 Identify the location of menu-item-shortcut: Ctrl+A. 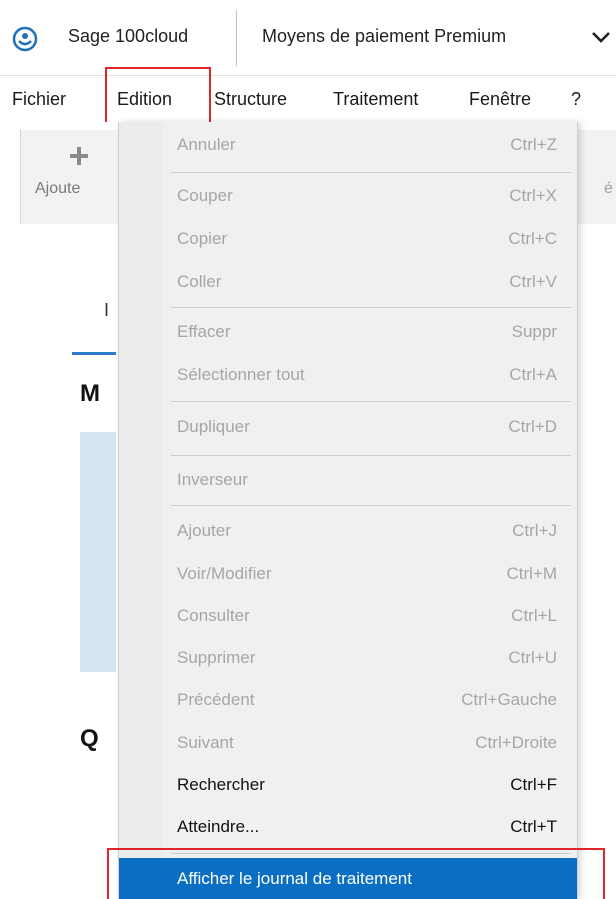
(533, 374).